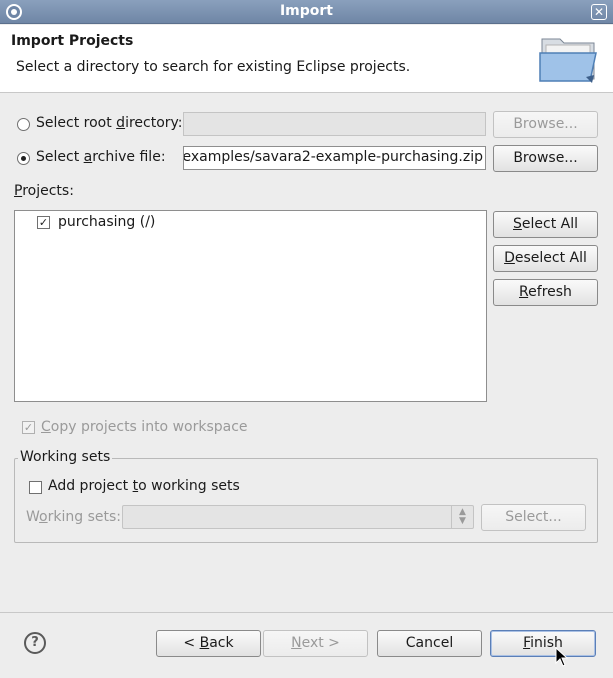 This screenshot has width=613, height=678. Describe the element at coordinates (106, 222) in the screenshot. I see `list-item: purchasing (/)` at that location.